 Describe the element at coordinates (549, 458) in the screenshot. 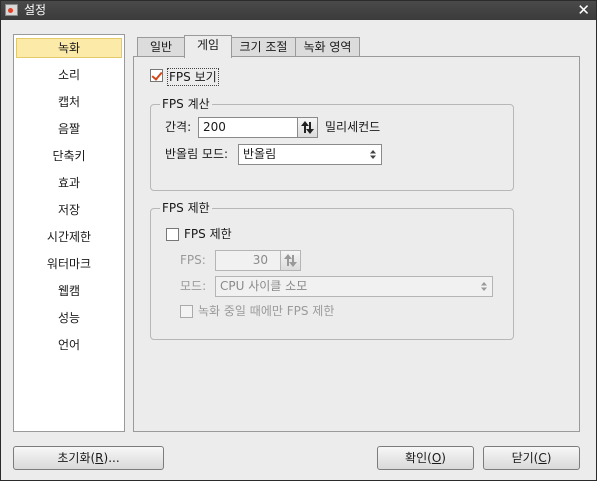

I see `close-button-tail: )` at that location.